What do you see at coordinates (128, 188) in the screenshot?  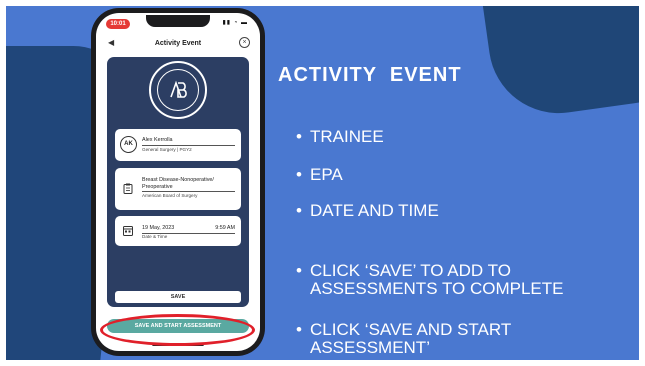 I see `clipboard-icon` at bounding box center [128, 188].